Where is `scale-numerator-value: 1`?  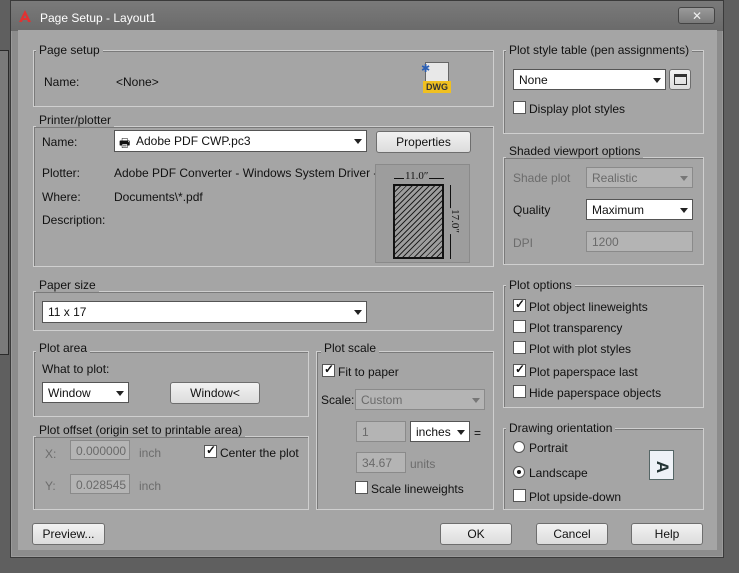 scale-numerator-value: 1 is located at coordinates (365, 432).